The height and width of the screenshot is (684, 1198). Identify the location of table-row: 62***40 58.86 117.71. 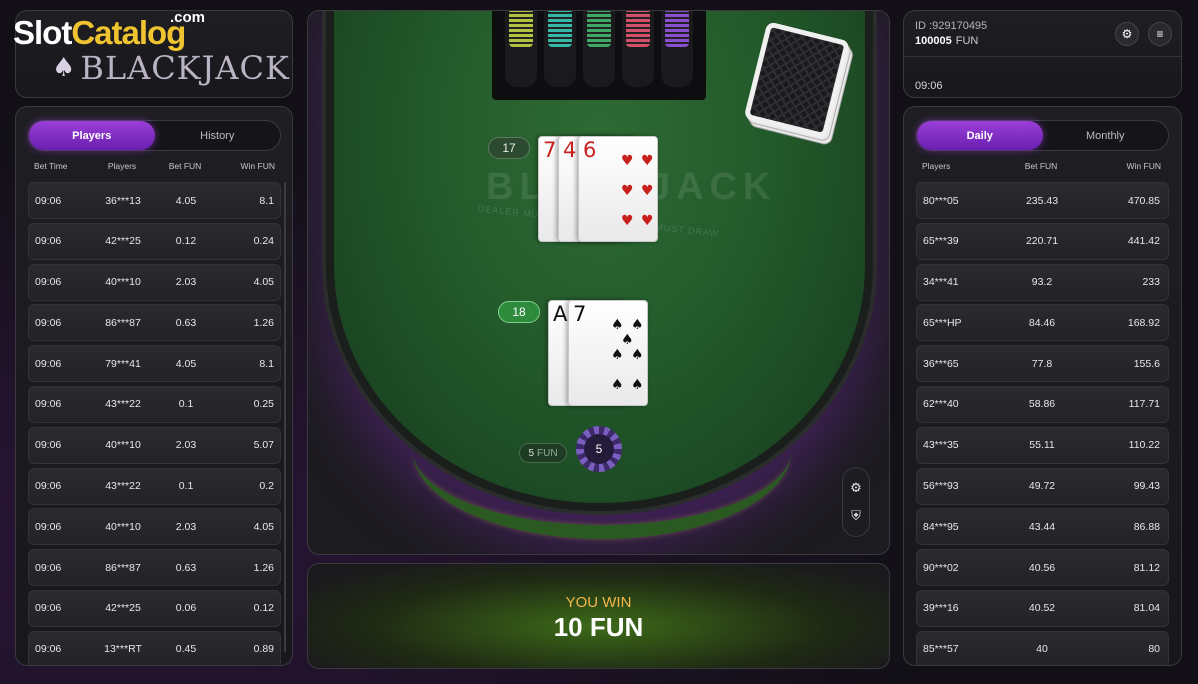
(1042, 404).